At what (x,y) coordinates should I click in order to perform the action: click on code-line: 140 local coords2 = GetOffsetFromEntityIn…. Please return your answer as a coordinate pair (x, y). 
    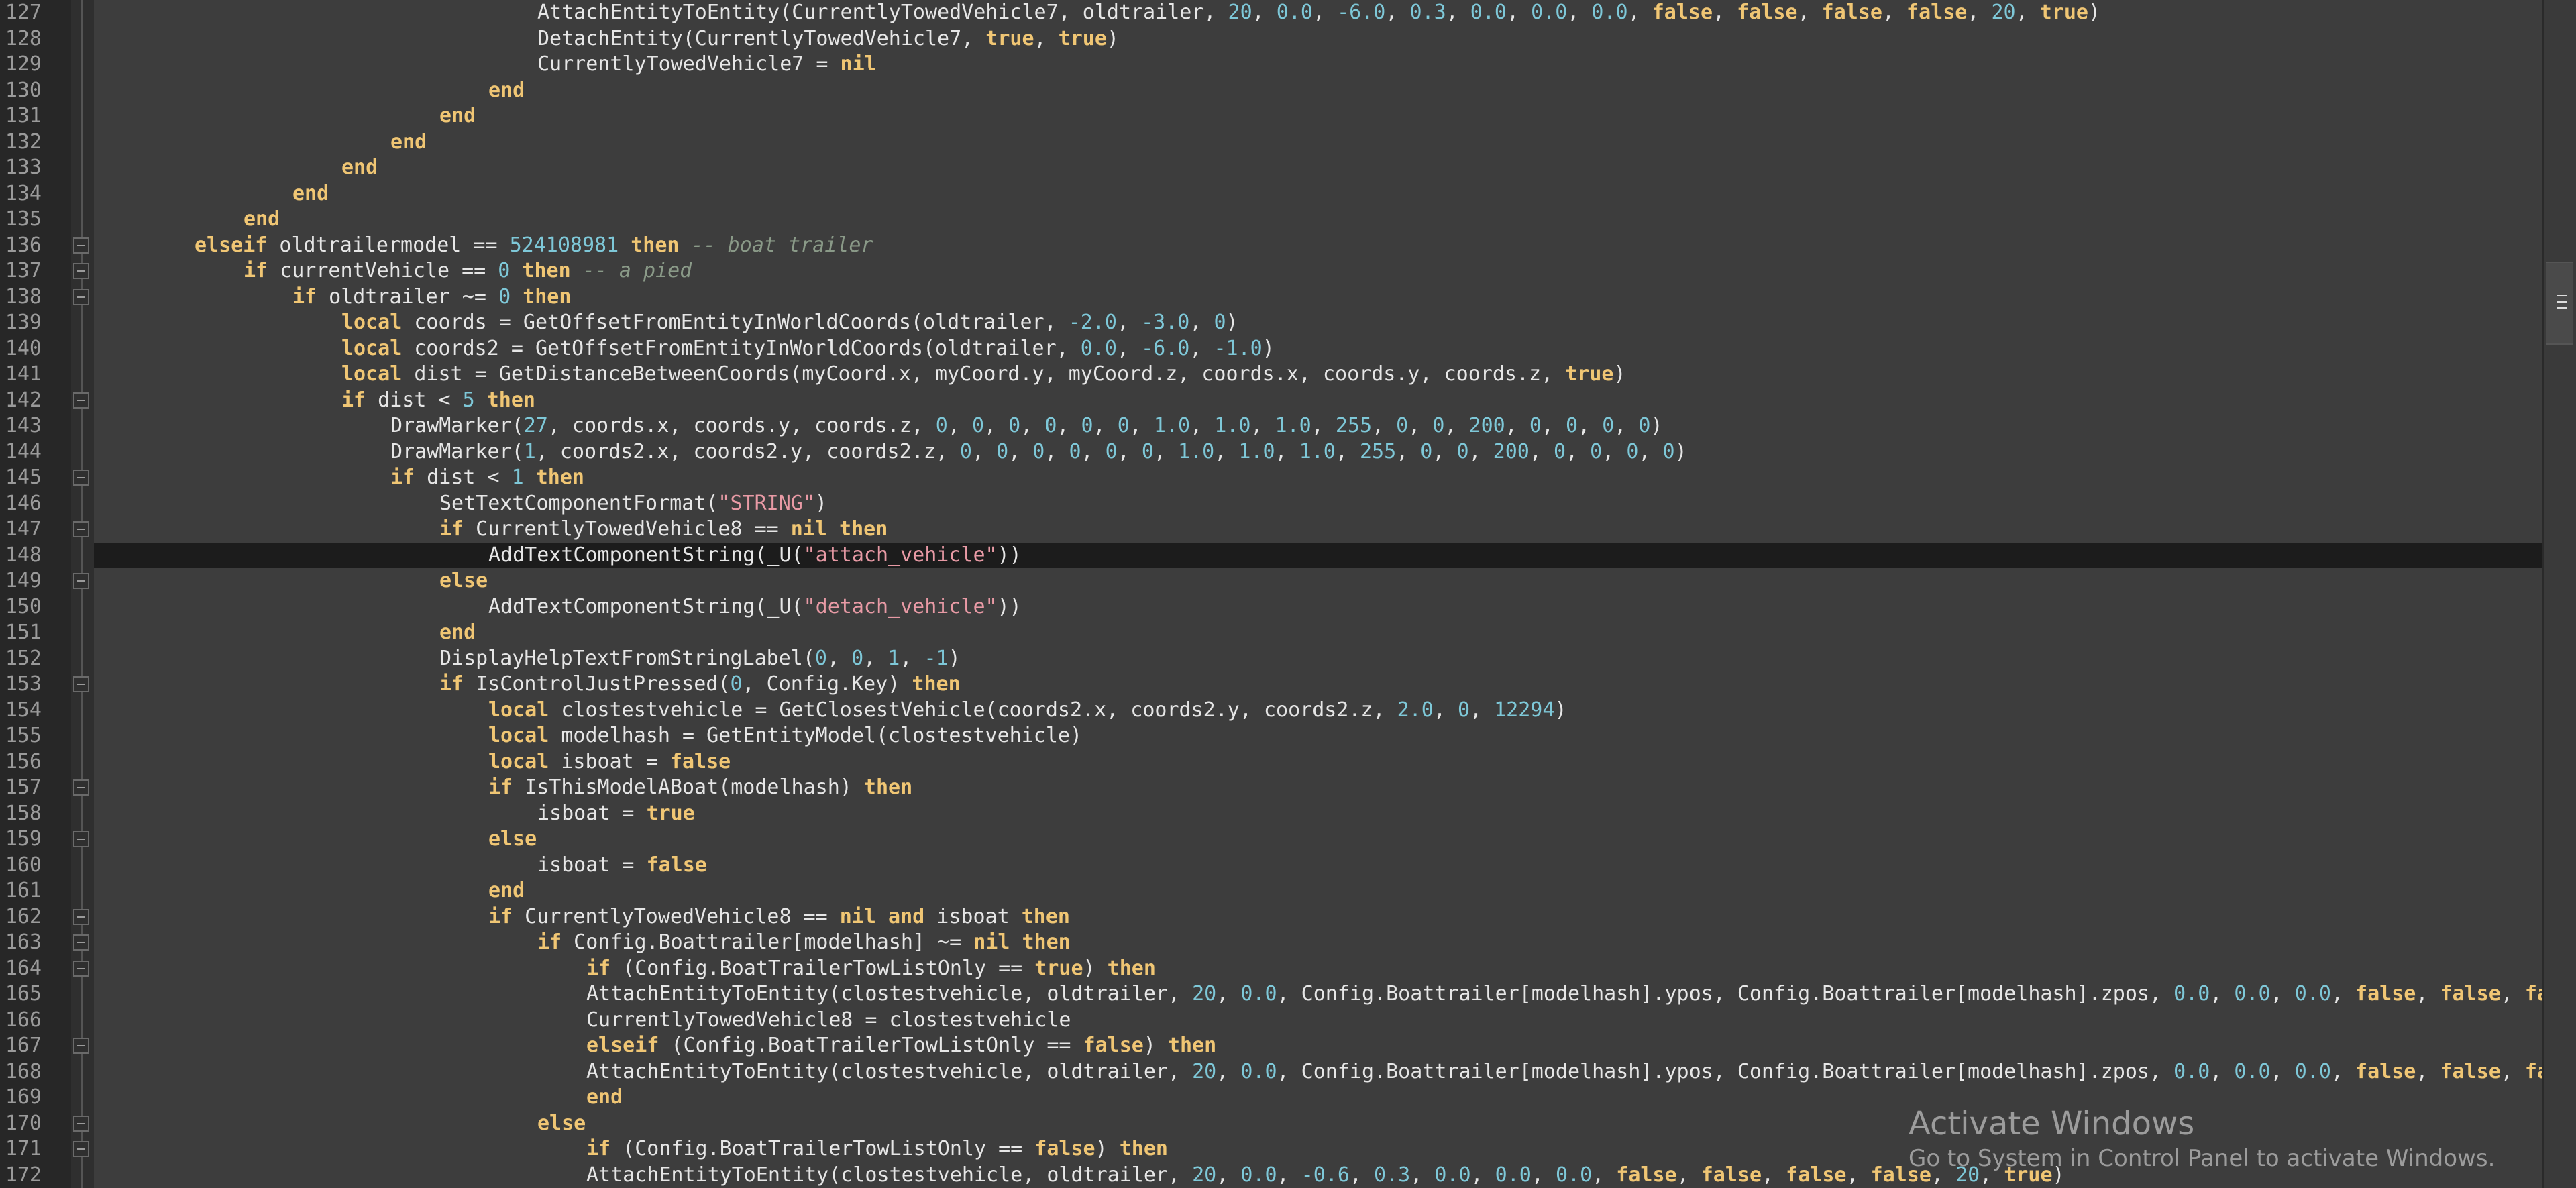
    Looking at the image, I should click on (1271, 349).